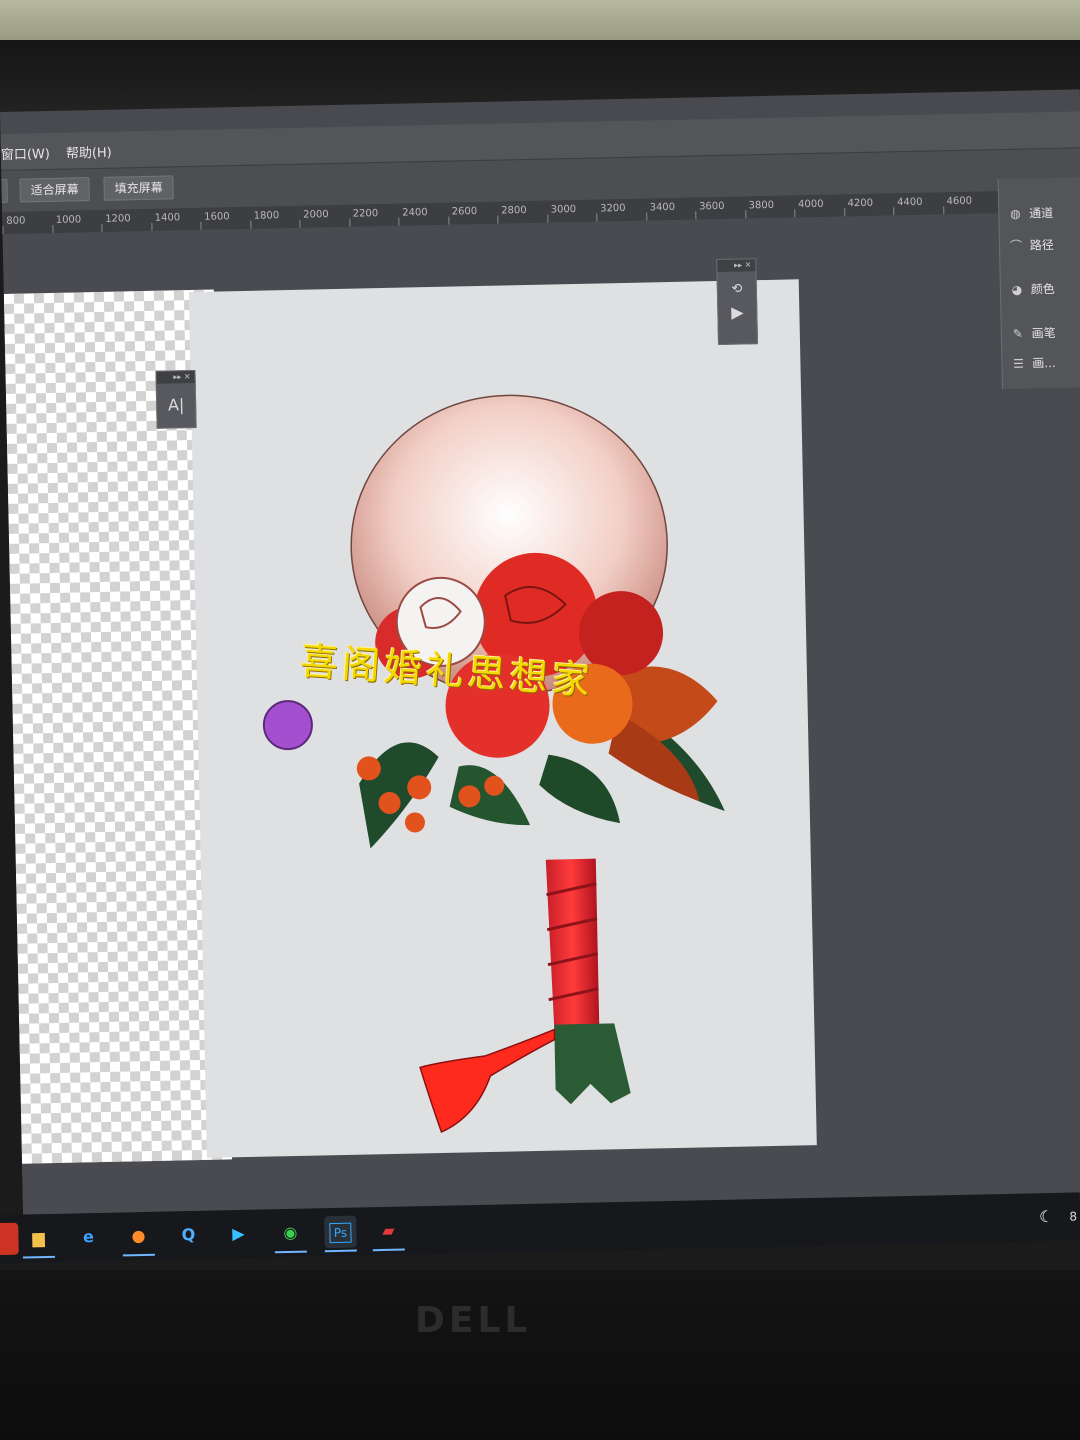 The image size is (1080, 1440). What do you see at coordinates (176, 405) in the screenshot?
I see `text-tool-icon: A|` at bounding box center [176, 405].